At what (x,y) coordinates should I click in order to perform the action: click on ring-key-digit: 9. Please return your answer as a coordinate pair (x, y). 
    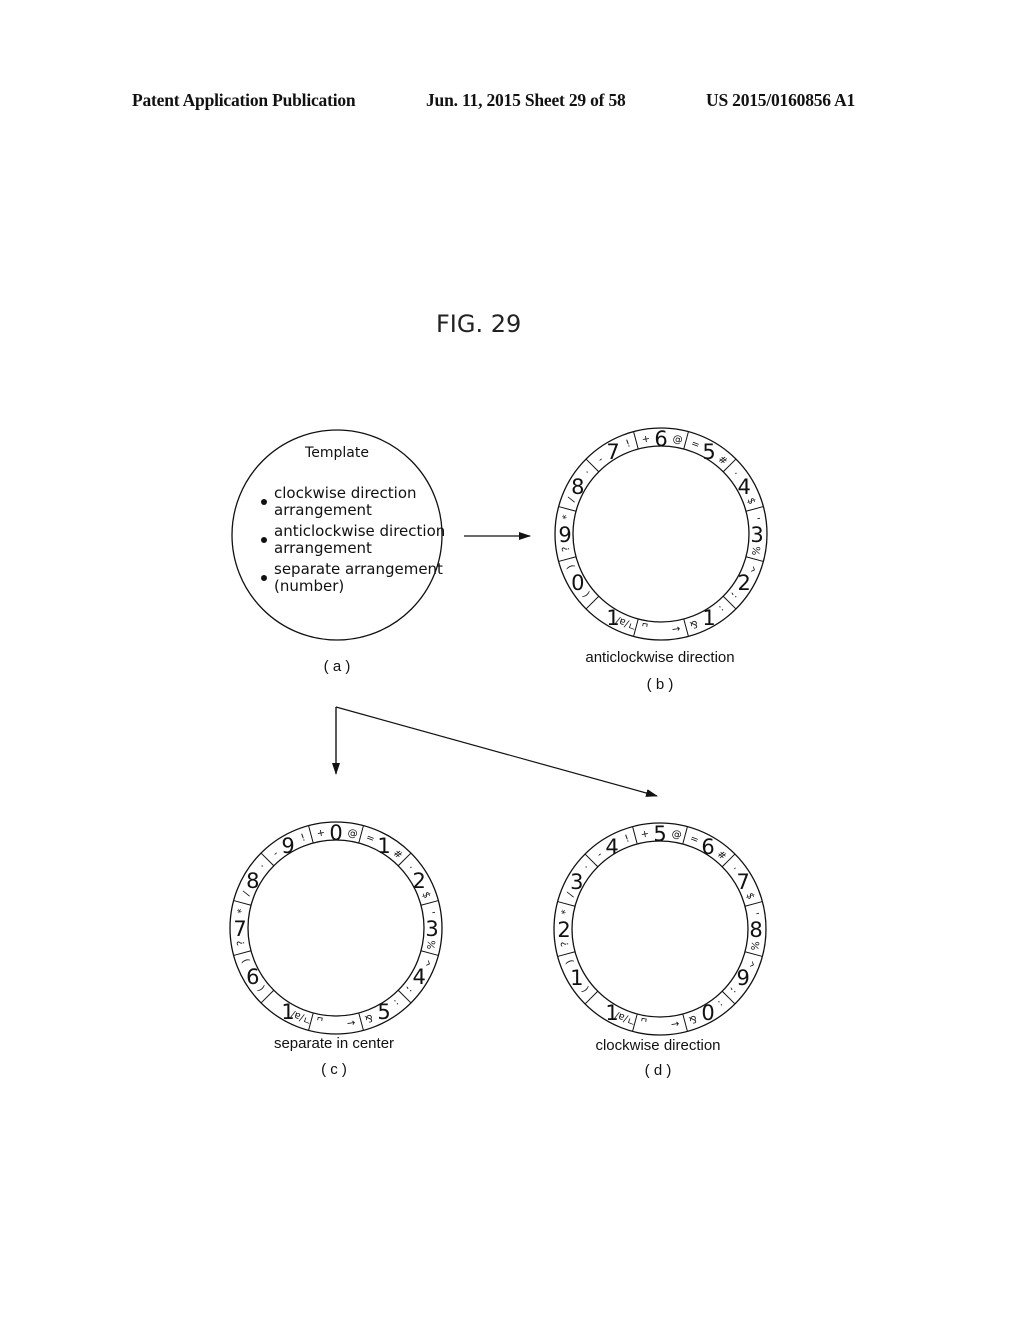
    Looking at the image, I should click on (287, 846).